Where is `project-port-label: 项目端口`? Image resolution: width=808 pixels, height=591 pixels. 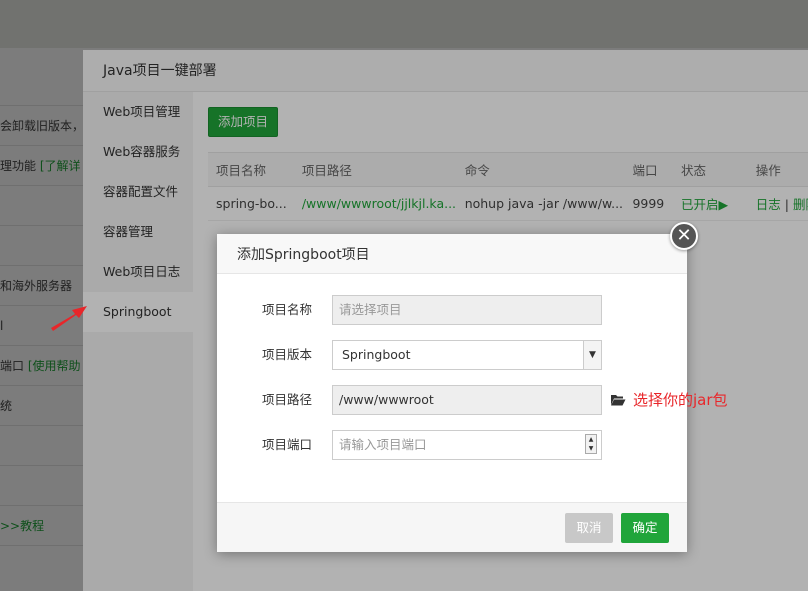 project-port-label: 项目端口 is located at coordinates (286, 444).